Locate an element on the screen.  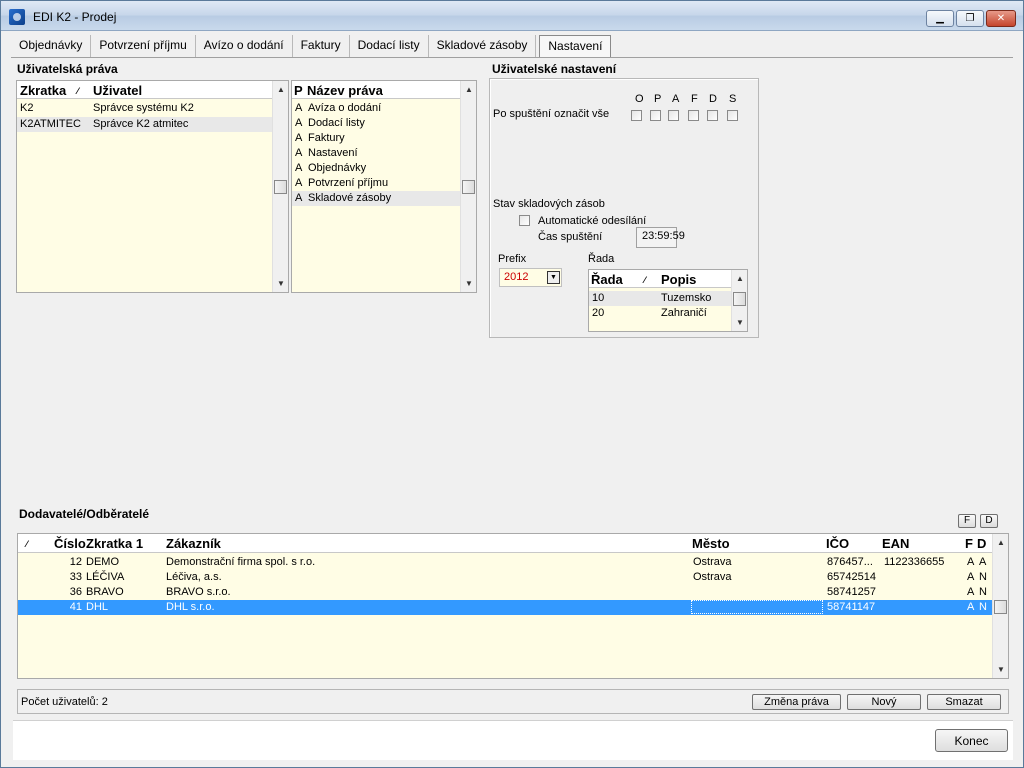
chevron-down-icon: ▼ is located at coordinates (553, 277).